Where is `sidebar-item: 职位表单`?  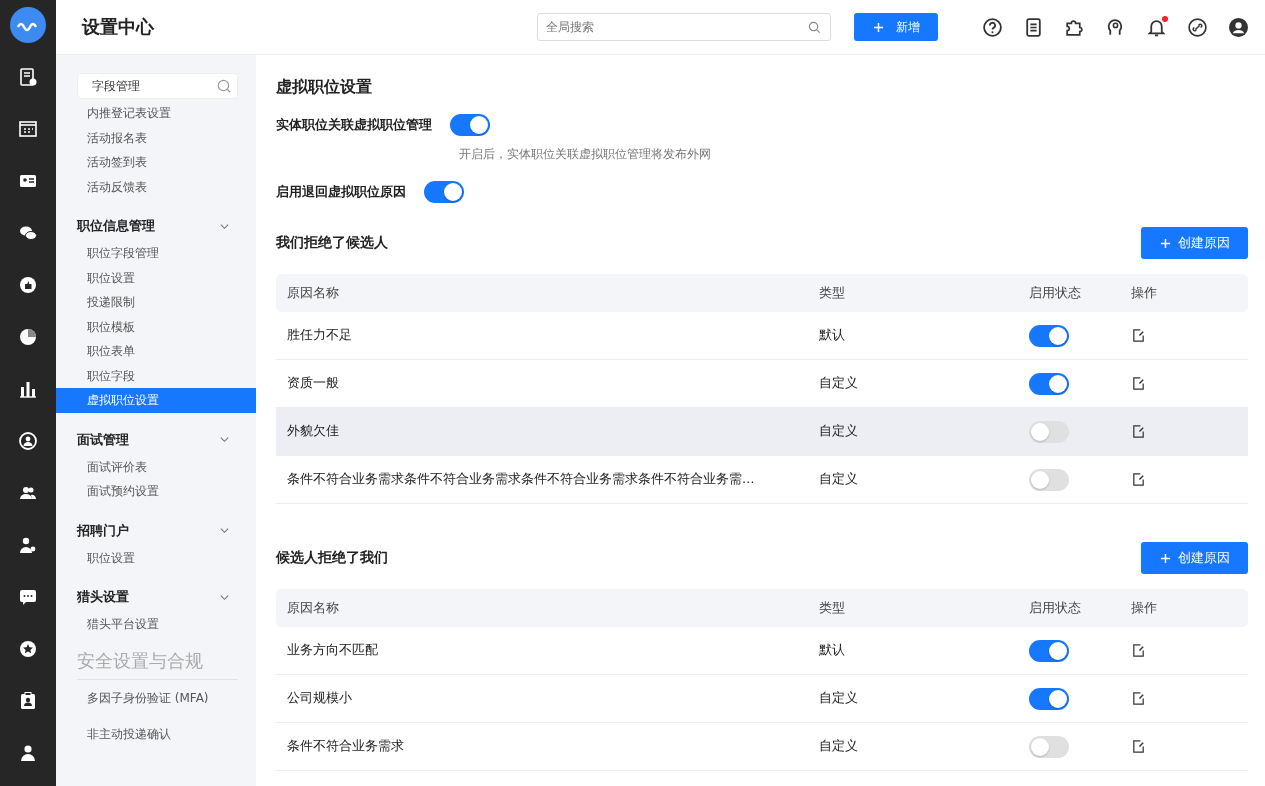 sidebar-item: 职位表单 is located at coordinates (156, 351).